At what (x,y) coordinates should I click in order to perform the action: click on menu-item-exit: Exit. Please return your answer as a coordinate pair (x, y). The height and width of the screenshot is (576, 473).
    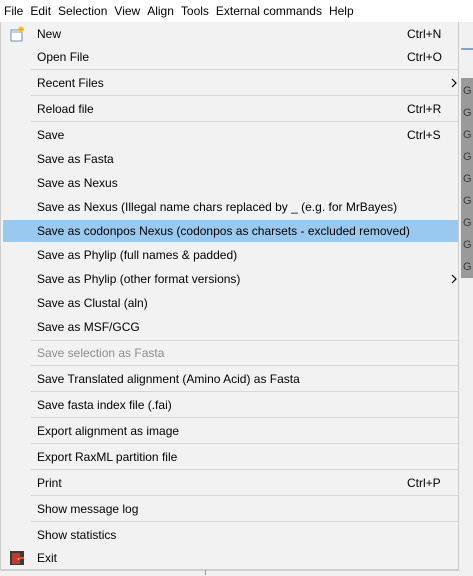
    Looking at the image, I should click on (230, 558).